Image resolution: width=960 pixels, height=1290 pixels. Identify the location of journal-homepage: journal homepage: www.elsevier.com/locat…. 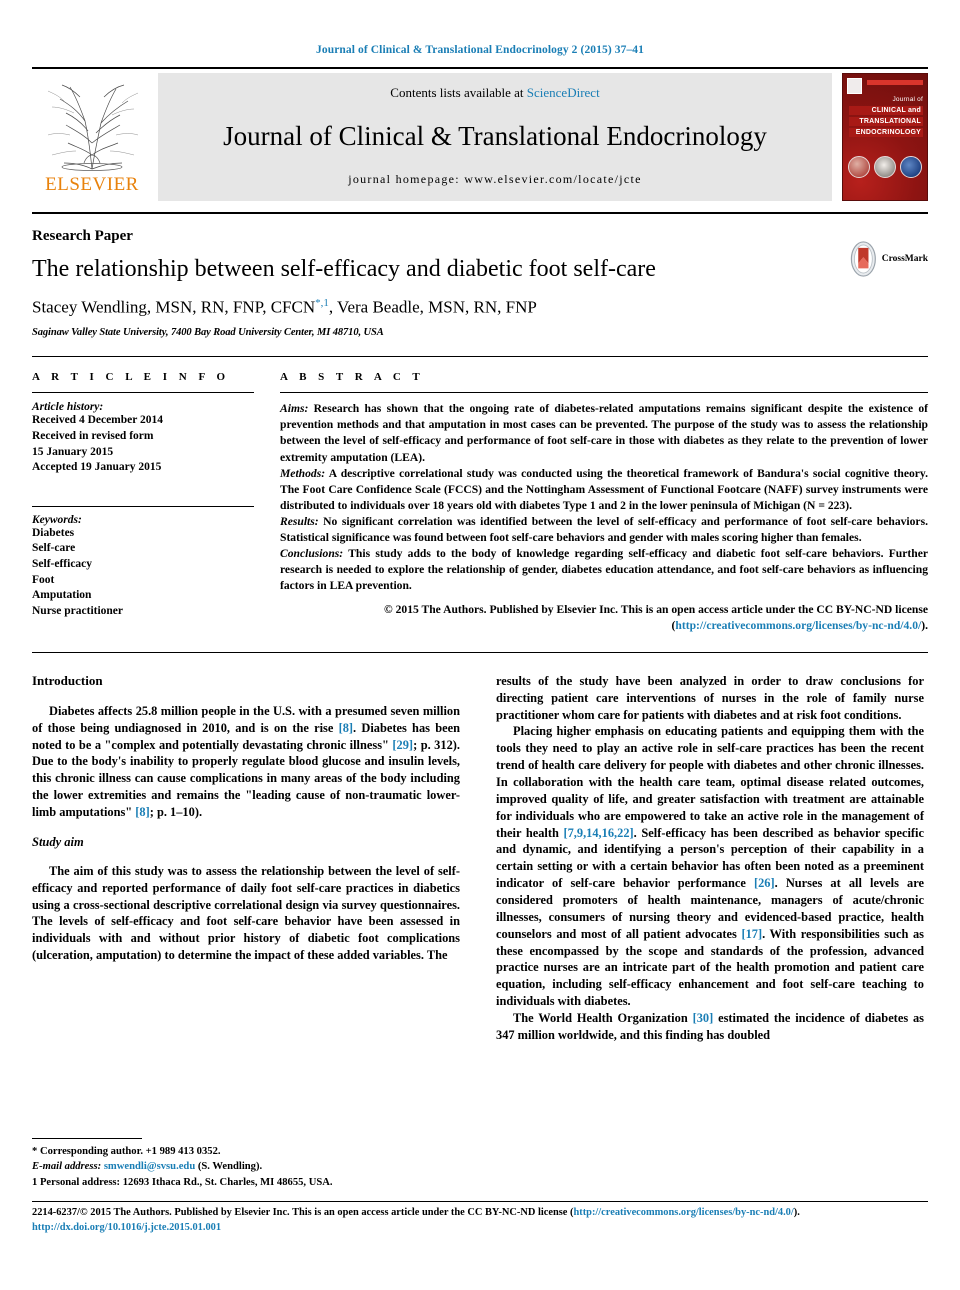
(495, 179).